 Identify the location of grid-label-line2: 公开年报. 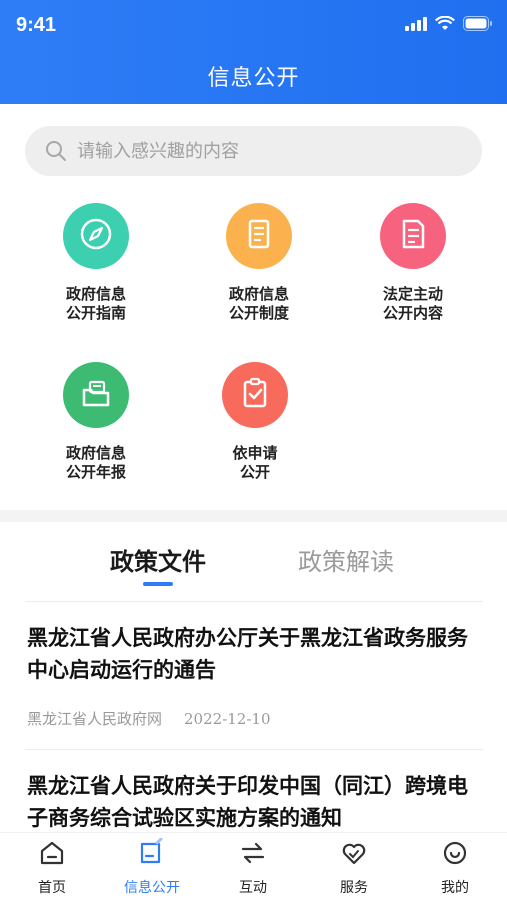
(95, 472).